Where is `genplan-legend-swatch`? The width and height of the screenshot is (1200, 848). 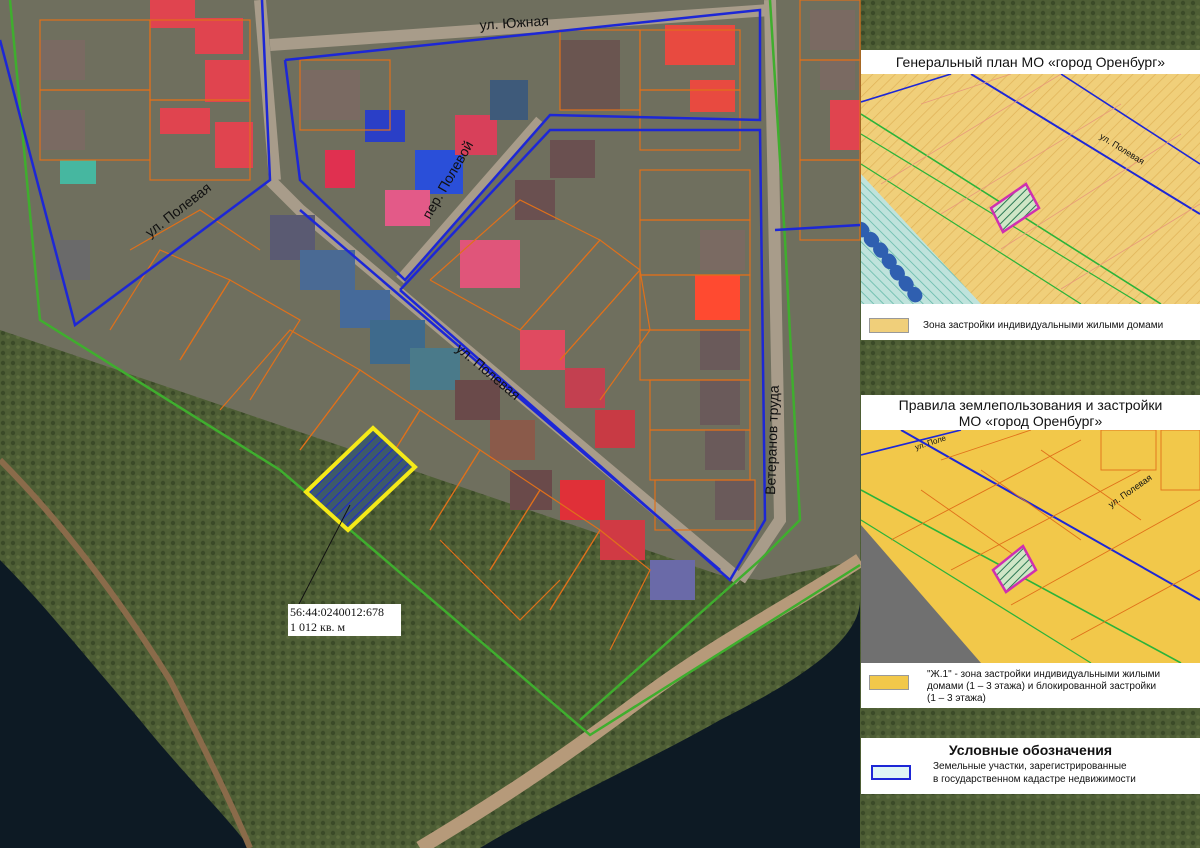
genplan-legend-swatch is located at coordinates (889, 325).